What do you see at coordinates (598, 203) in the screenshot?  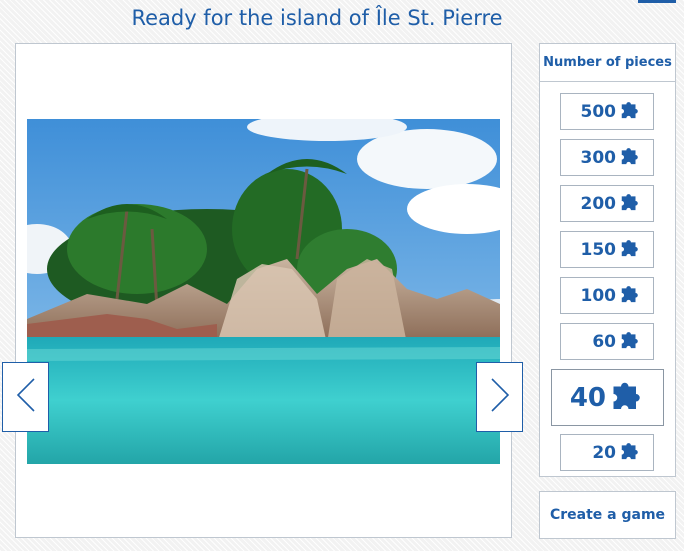 I see `pieces-option-label: 200` at bounding box center [598, 203].